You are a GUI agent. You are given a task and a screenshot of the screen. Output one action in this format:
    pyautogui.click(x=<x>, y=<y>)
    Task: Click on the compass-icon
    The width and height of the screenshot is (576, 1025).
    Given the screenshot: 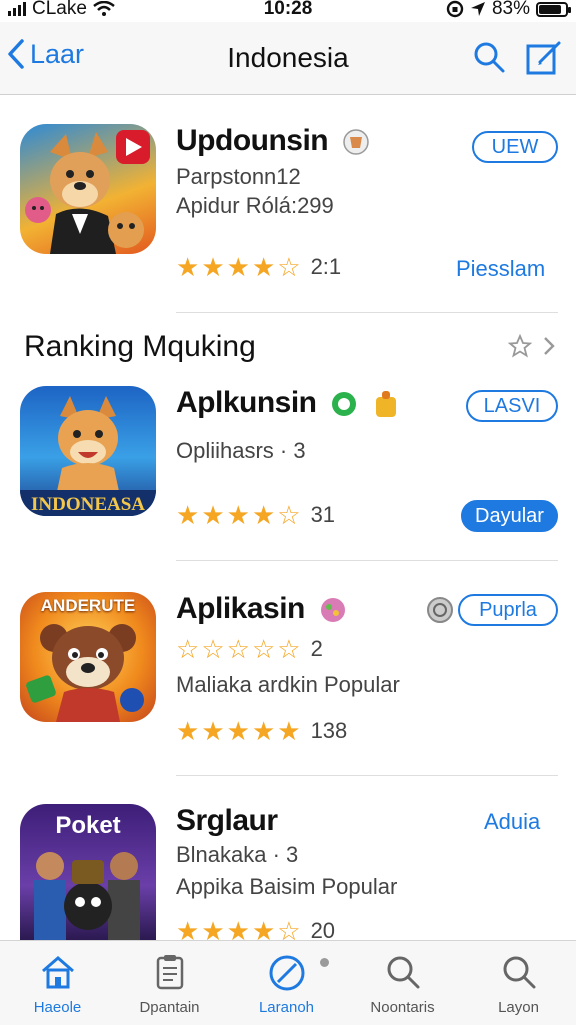 What is the action you would take?
    pyautogui.click(x=286, y=973)
    